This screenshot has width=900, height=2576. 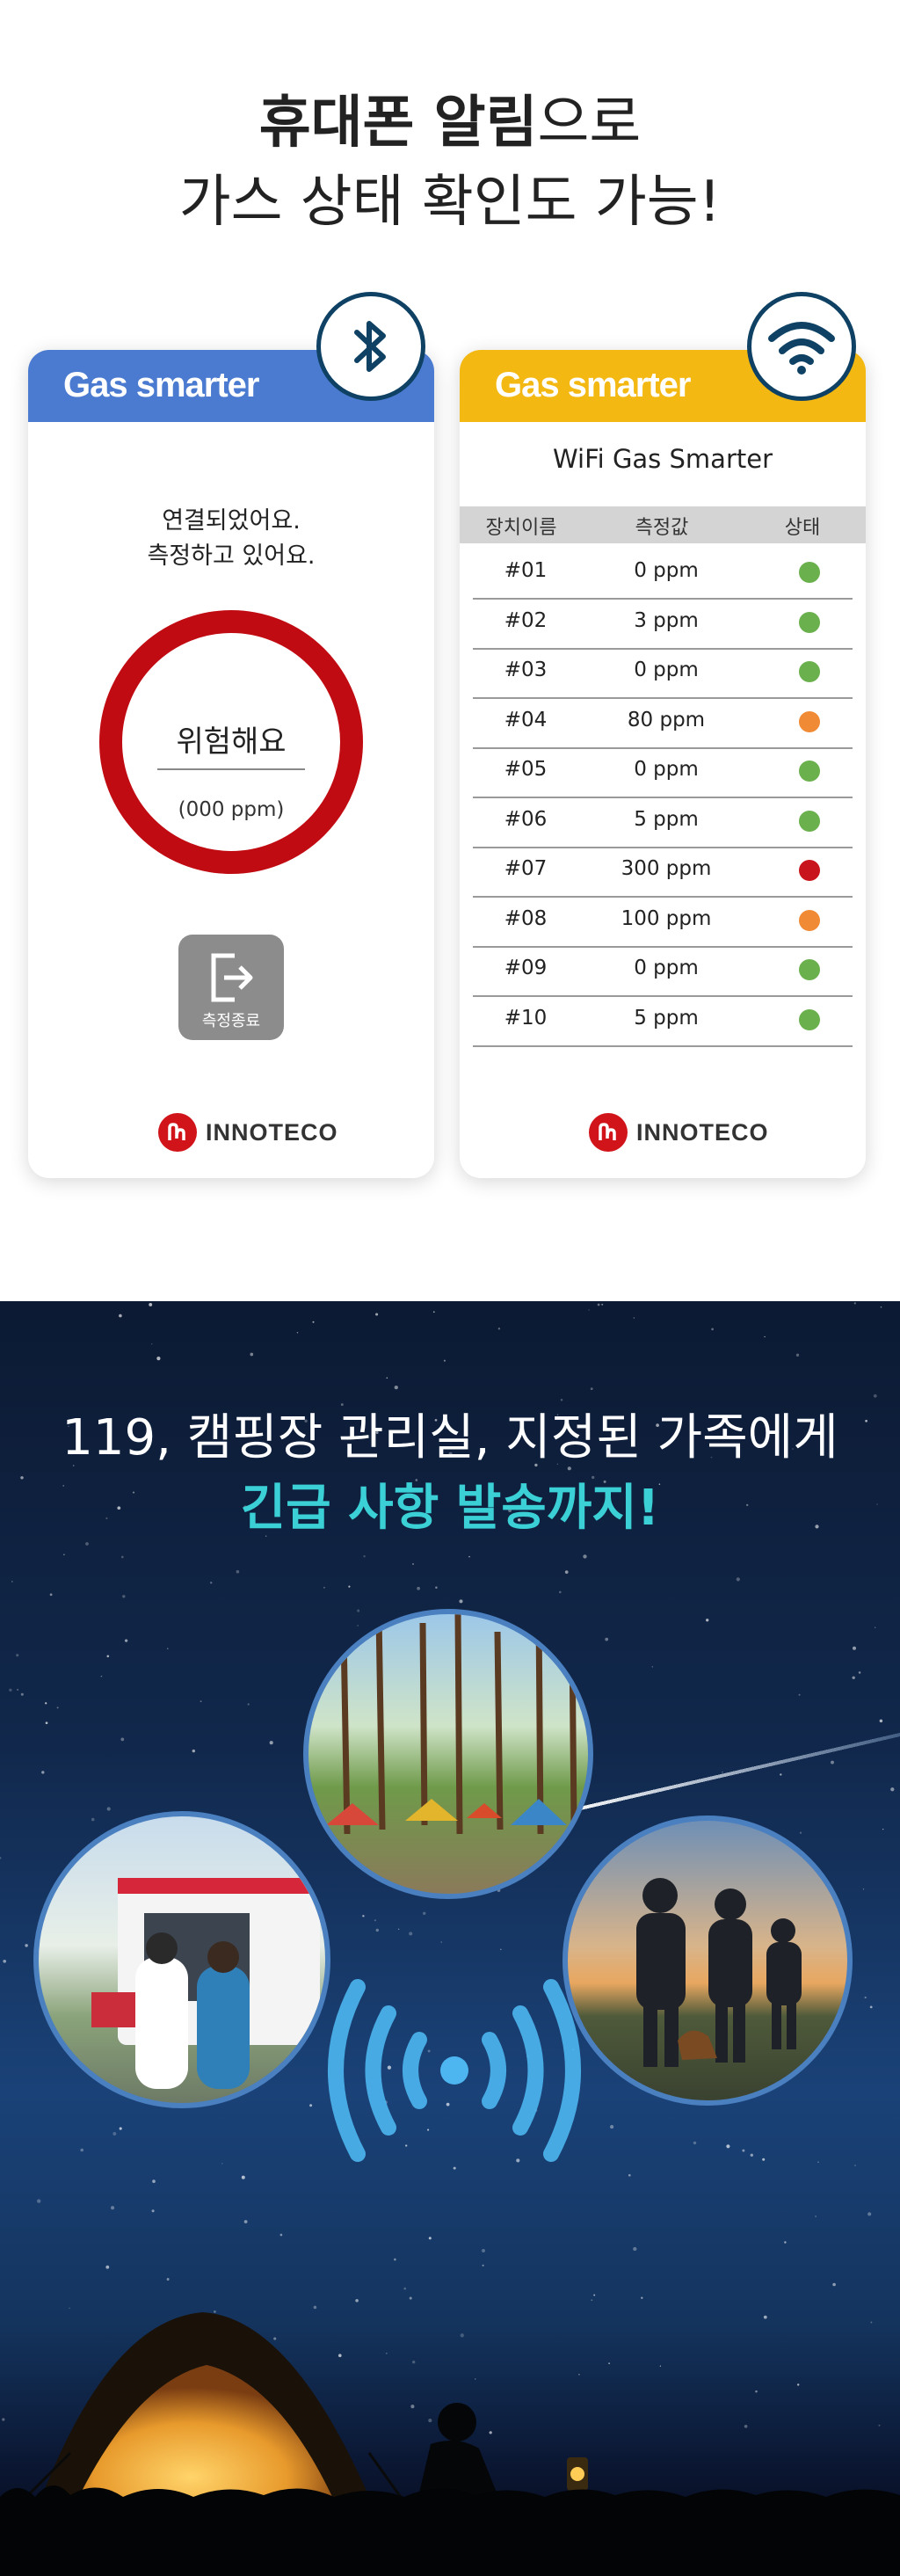 I want to click on device-row: #06 5 ppm, so click(x=663, y=822).